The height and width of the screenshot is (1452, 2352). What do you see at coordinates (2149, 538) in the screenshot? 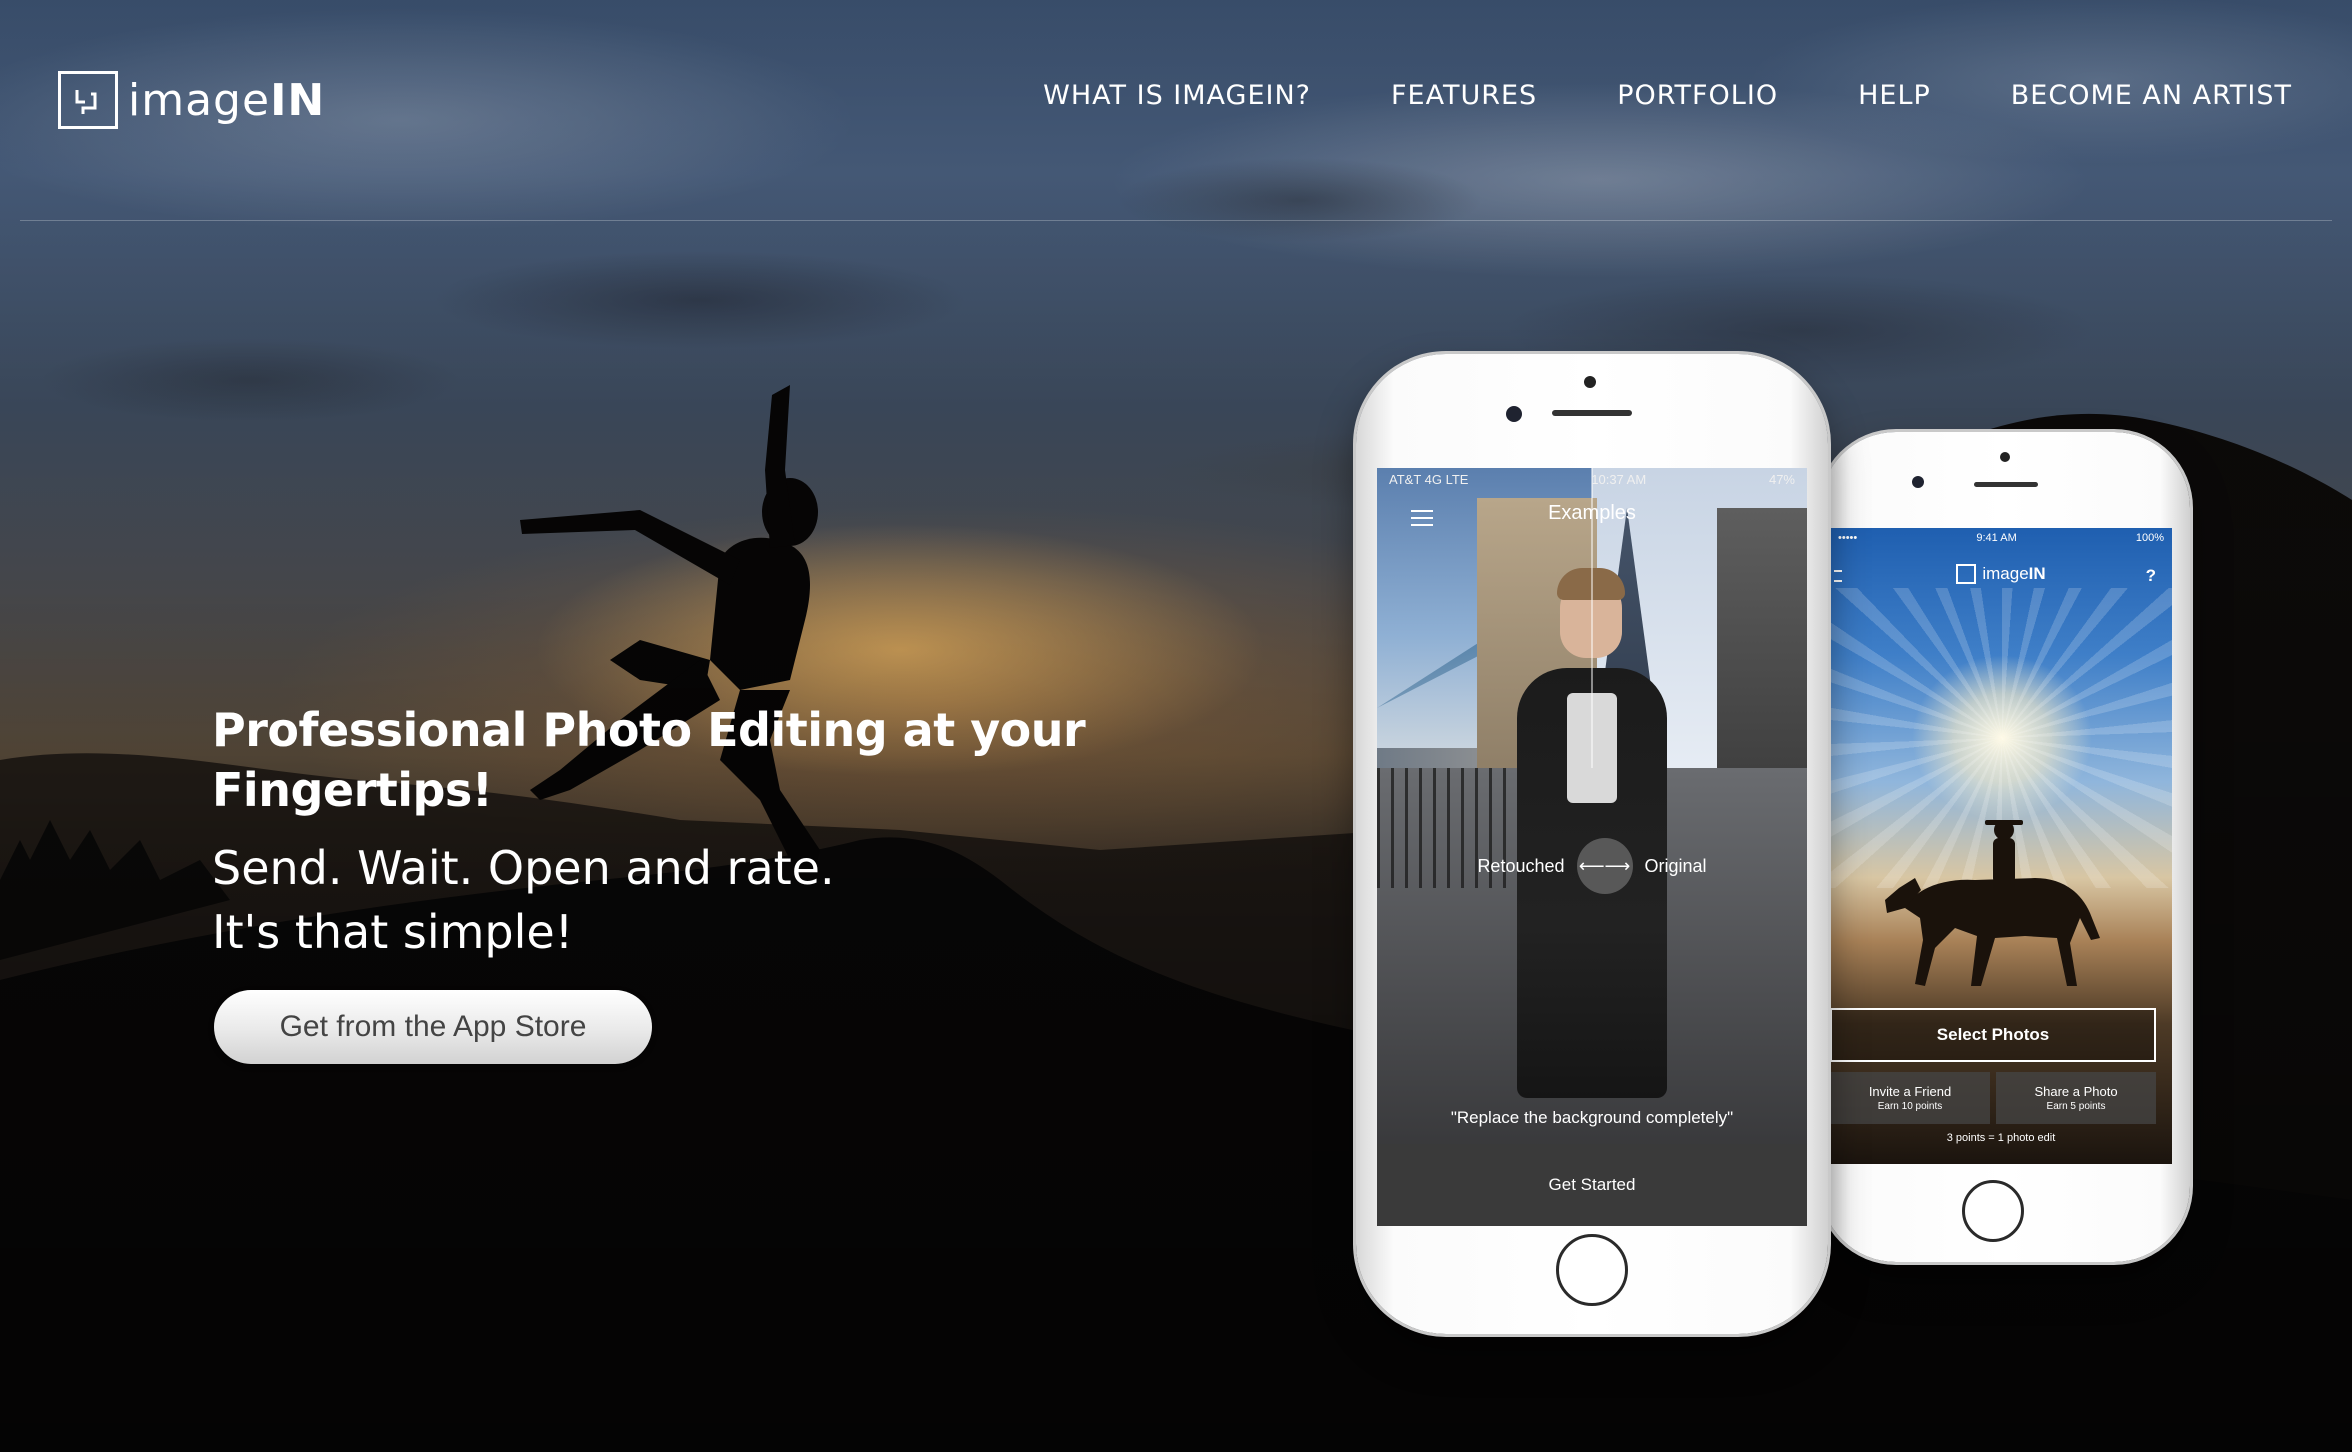
I see `battery-level: 100%` at bounding box center [2149, 538].